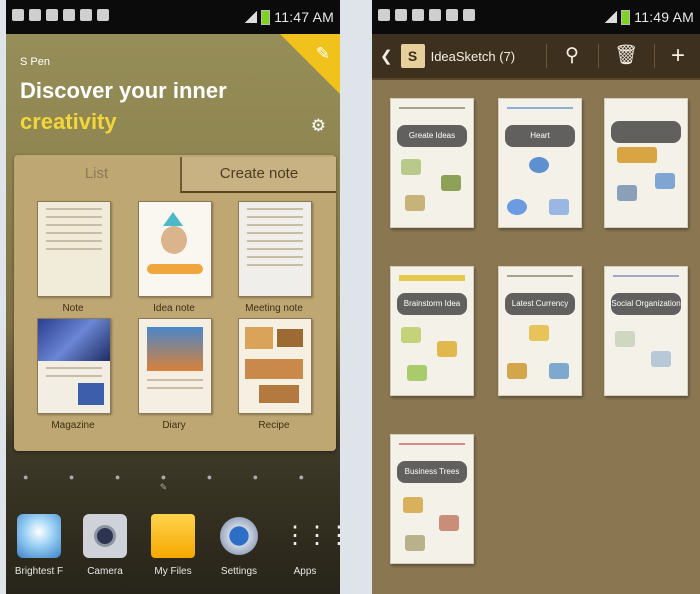 This screenshot has width=700, height=594. Describe the element at coordinates (274, 425) in the screenshot. I see `template-label: Recipe` at that location.